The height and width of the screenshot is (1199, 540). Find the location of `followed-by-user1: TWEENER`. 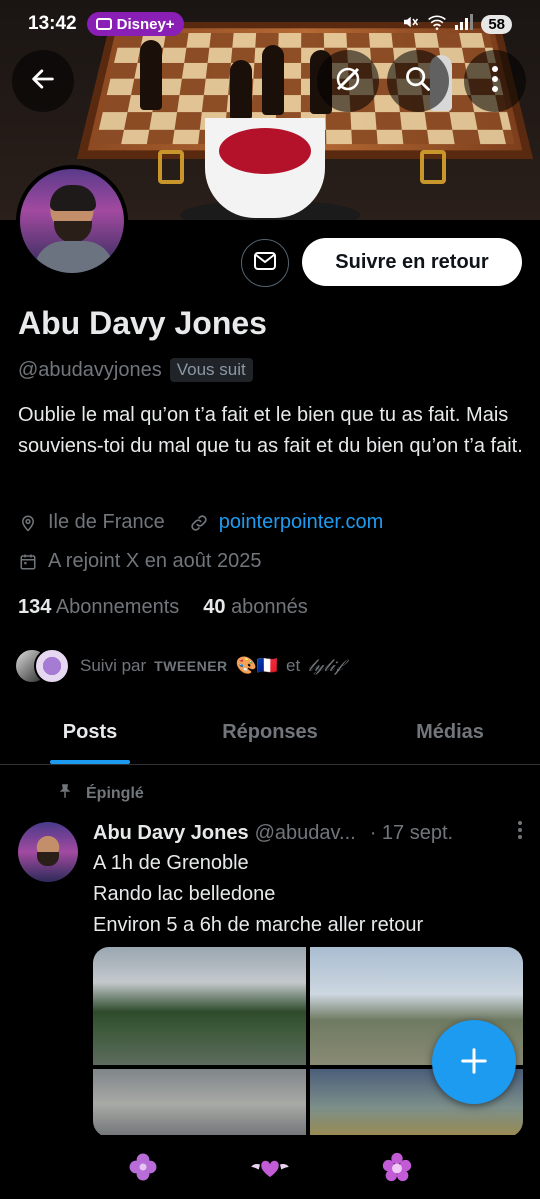

followed-by-user1: TWEENER is located at coordinates (191, 666).